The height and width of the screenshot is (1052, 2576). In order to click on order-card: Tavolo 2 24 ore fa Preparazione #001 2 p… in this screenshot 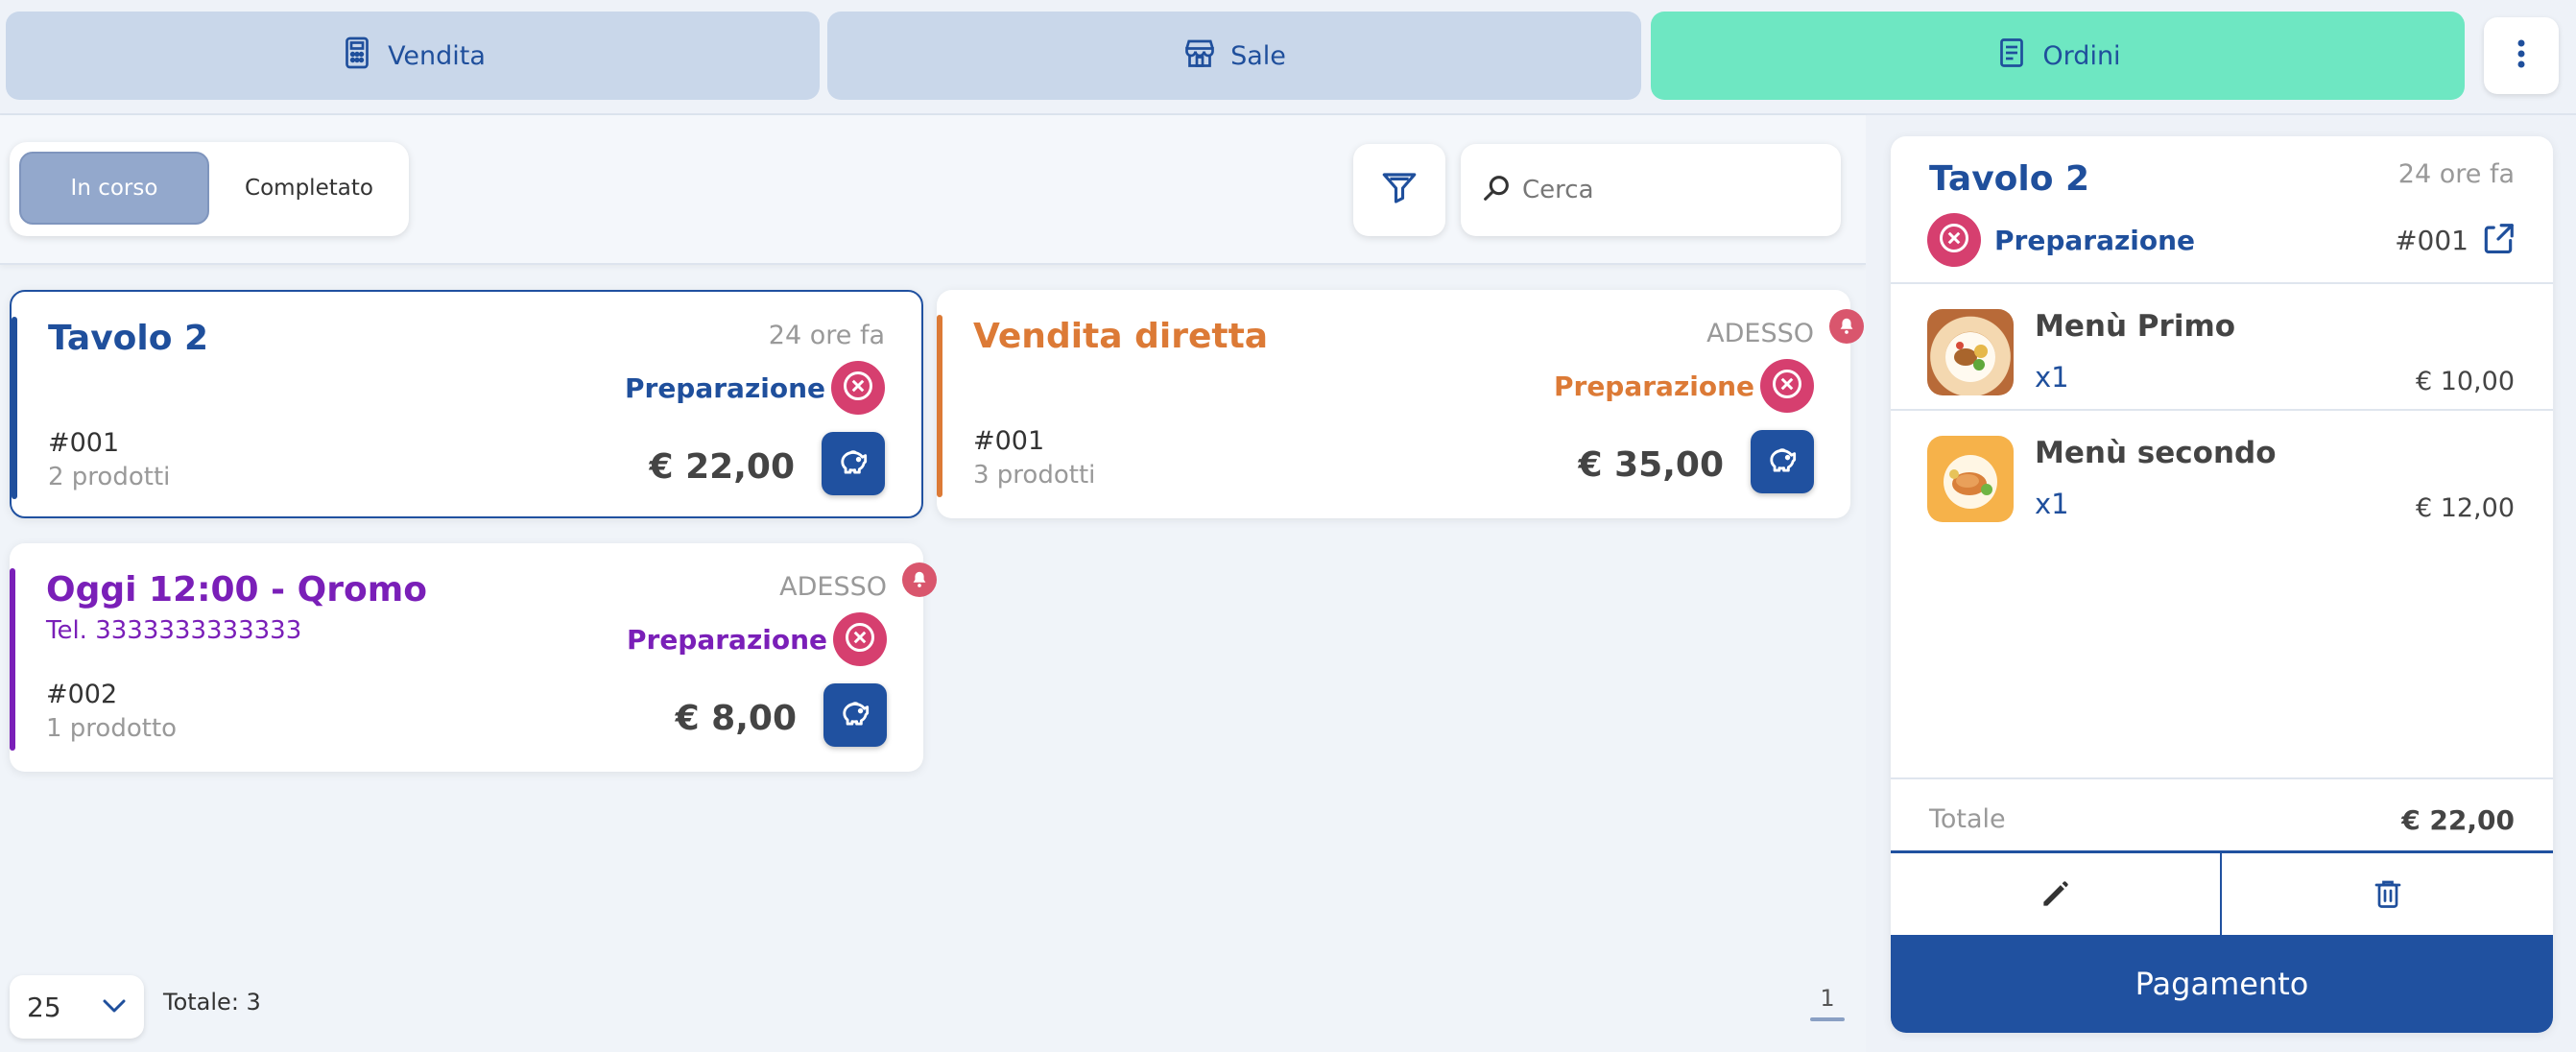, I will do `click(466, 404)`.